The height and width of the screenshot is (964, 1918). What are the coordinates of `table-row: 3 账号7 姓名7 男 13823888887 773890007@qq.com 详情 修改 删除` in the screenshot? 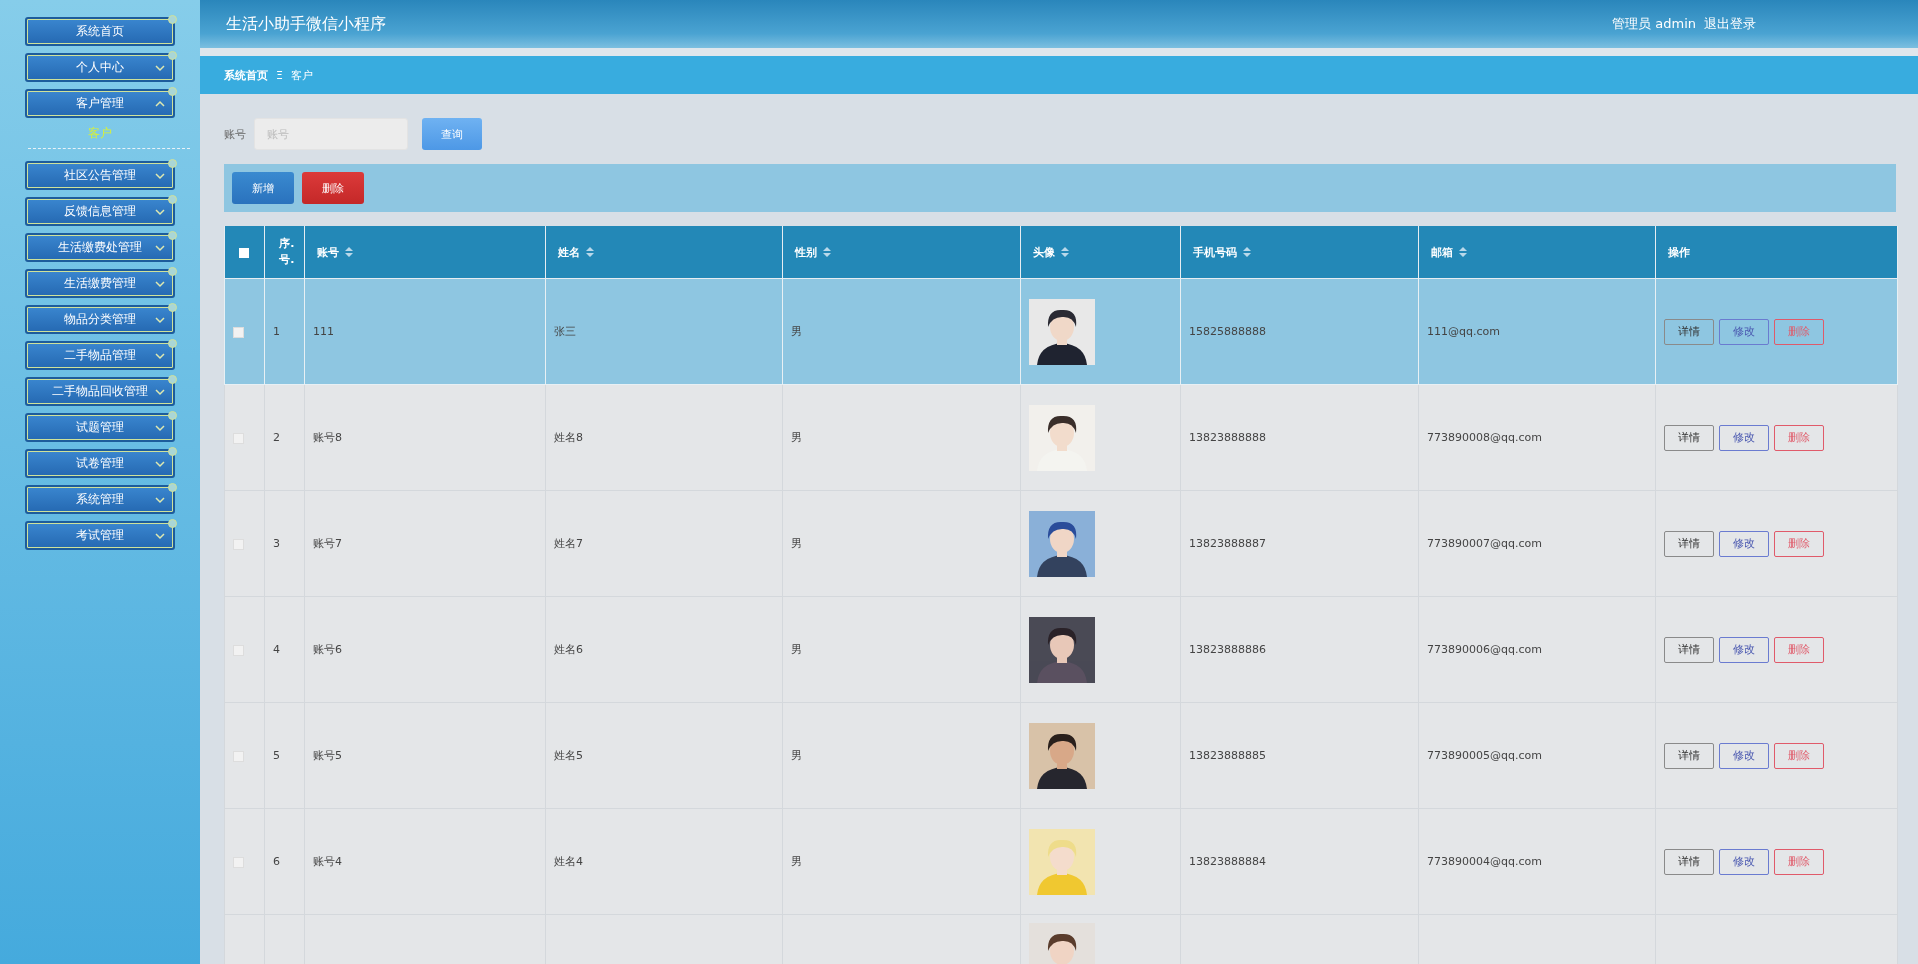 It's located at (1061, 543).